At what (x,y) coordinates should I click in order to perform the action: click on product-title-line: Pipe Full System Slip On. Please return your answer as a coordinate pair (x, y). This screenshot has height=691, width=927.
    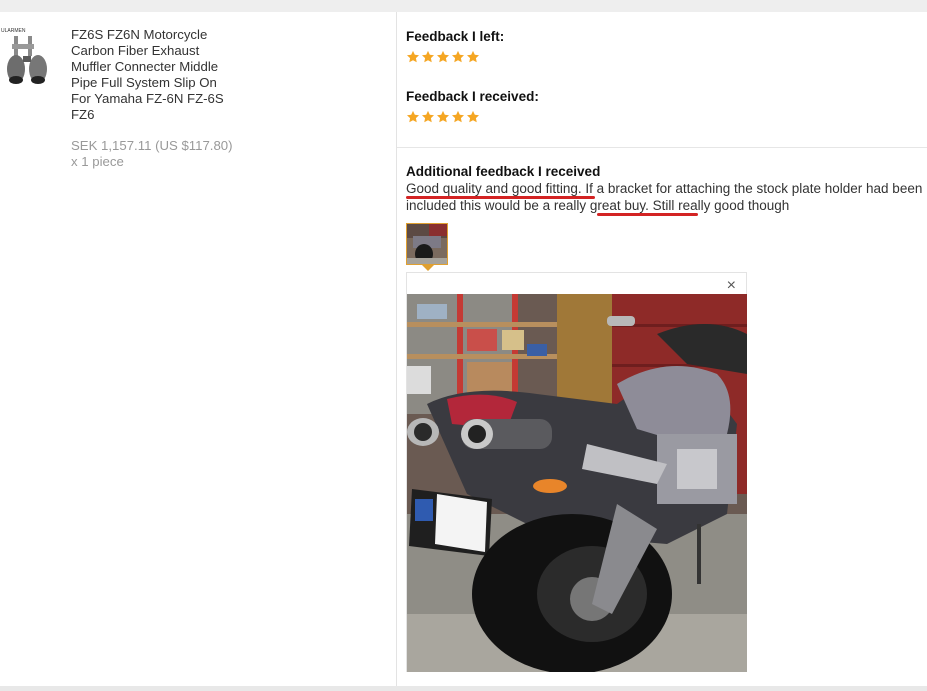
    Looking at the image, I should click on (144, 82).